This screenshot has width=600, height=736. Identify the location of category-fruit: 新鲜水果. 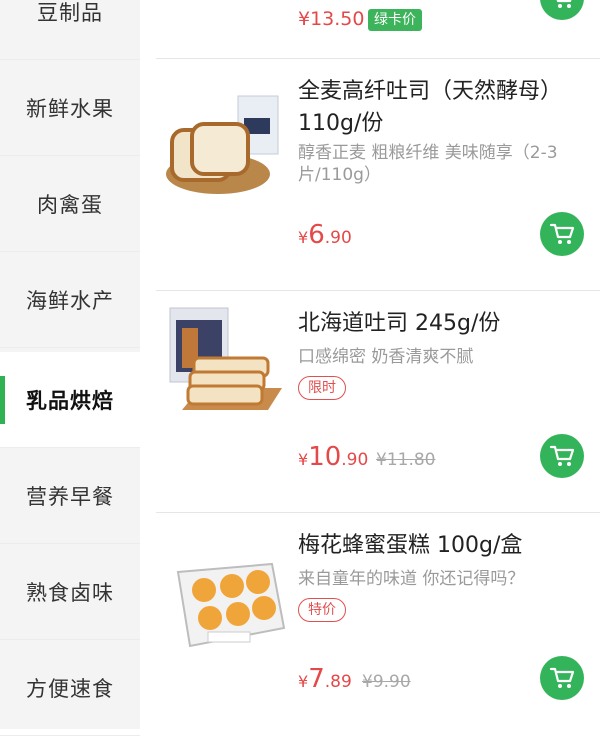
(70, 108).